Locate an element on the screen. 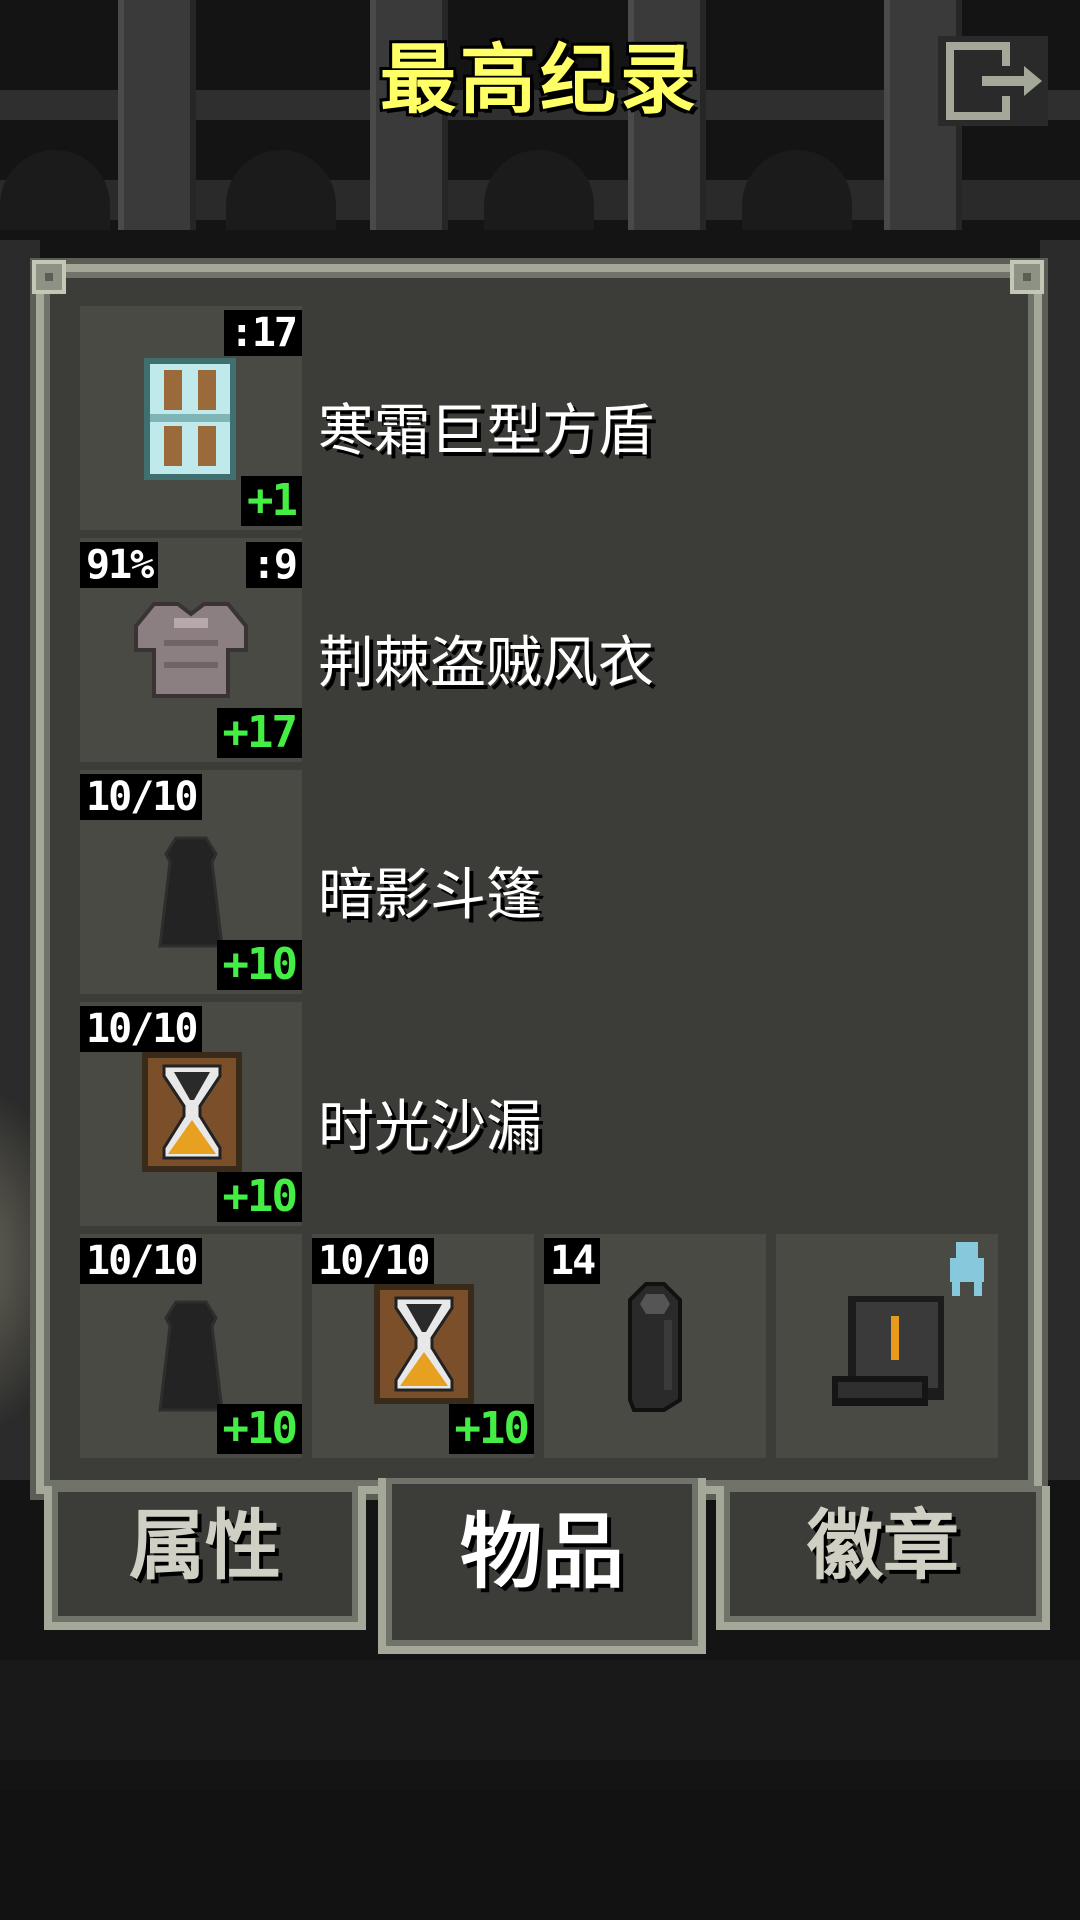 The width and height of the screenshot is (1080, 1920). item-row: 91% :9 +17 荆棘盗贼风衣 is located at coordinates (523, 653).